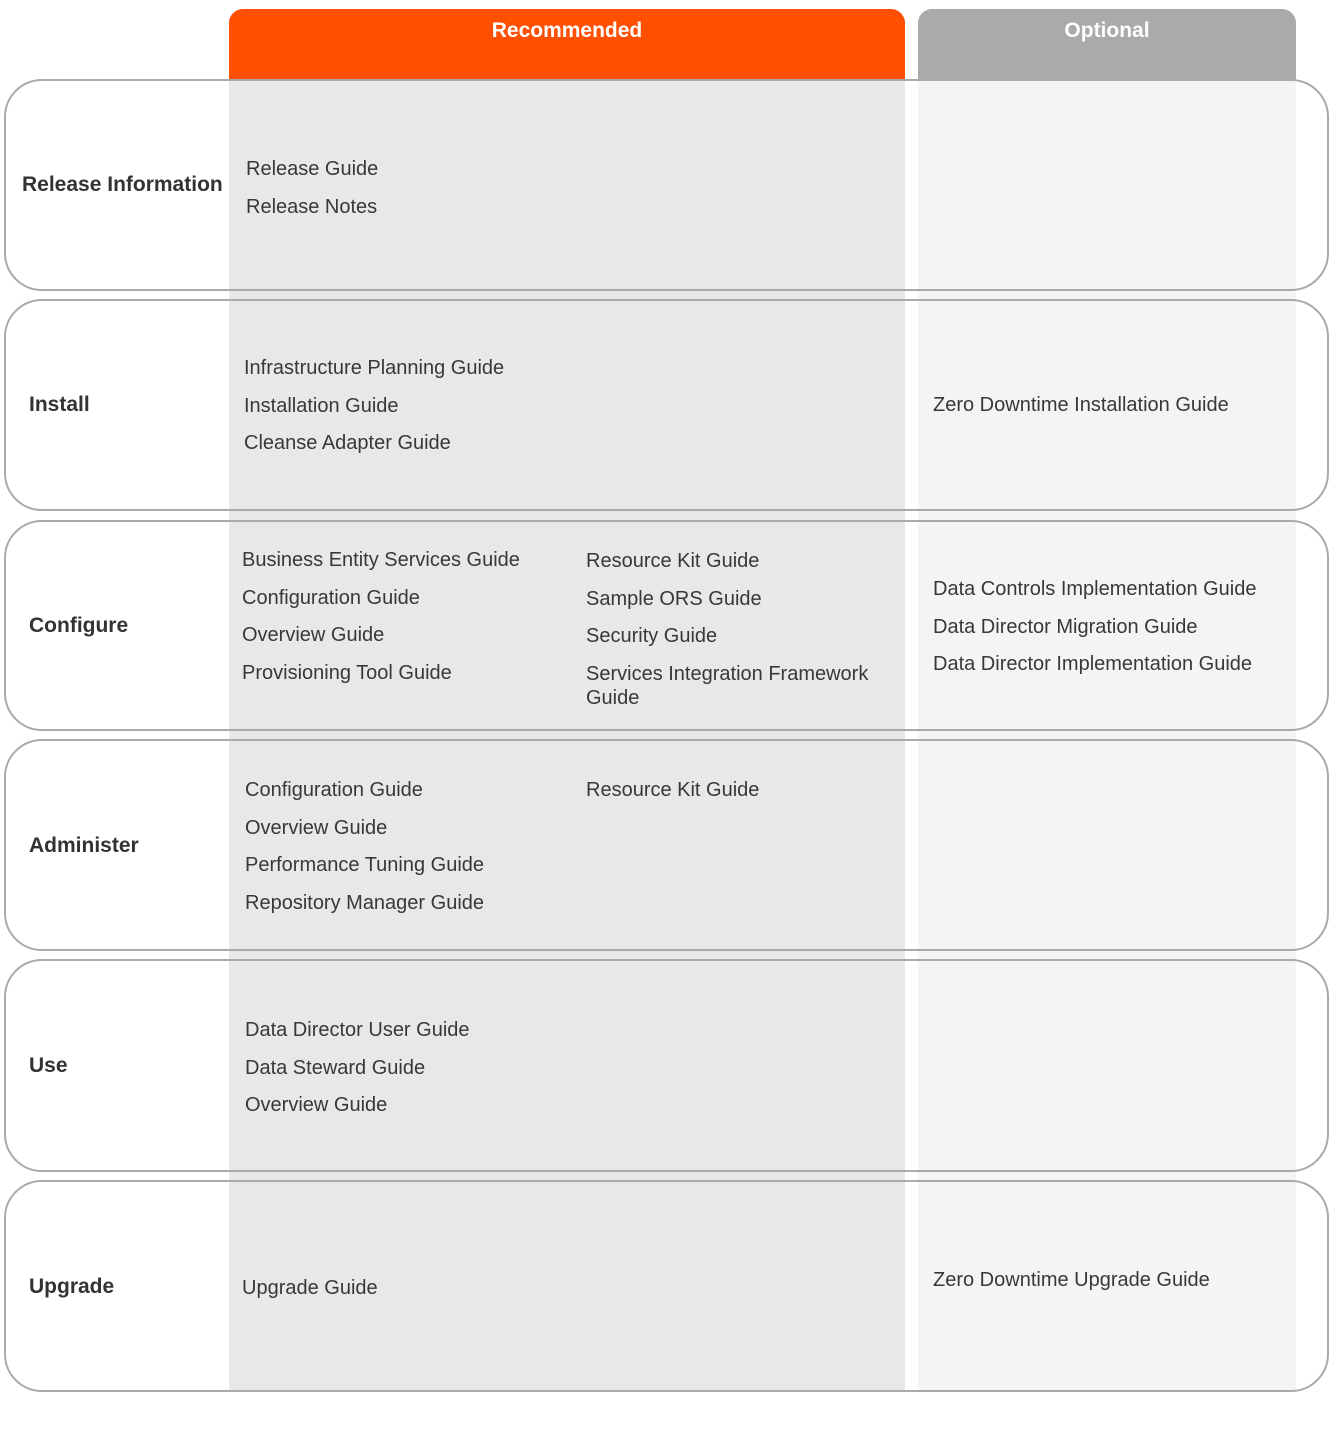 This screenshot has height=1447, width=1343. I want to click on doc-link: Release Guide, so click(312, 176).